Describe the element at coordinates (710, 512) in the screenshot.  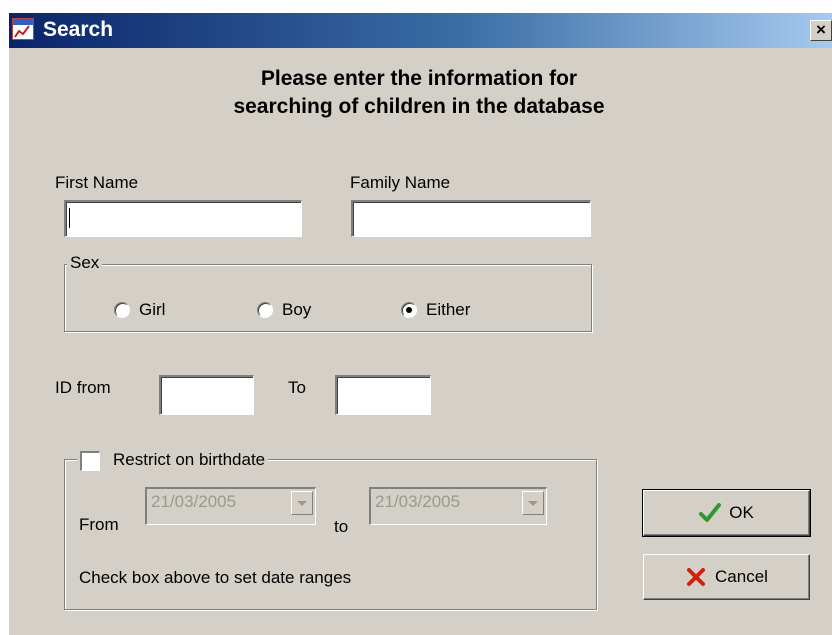
I see `checkmark-icon` at that location.